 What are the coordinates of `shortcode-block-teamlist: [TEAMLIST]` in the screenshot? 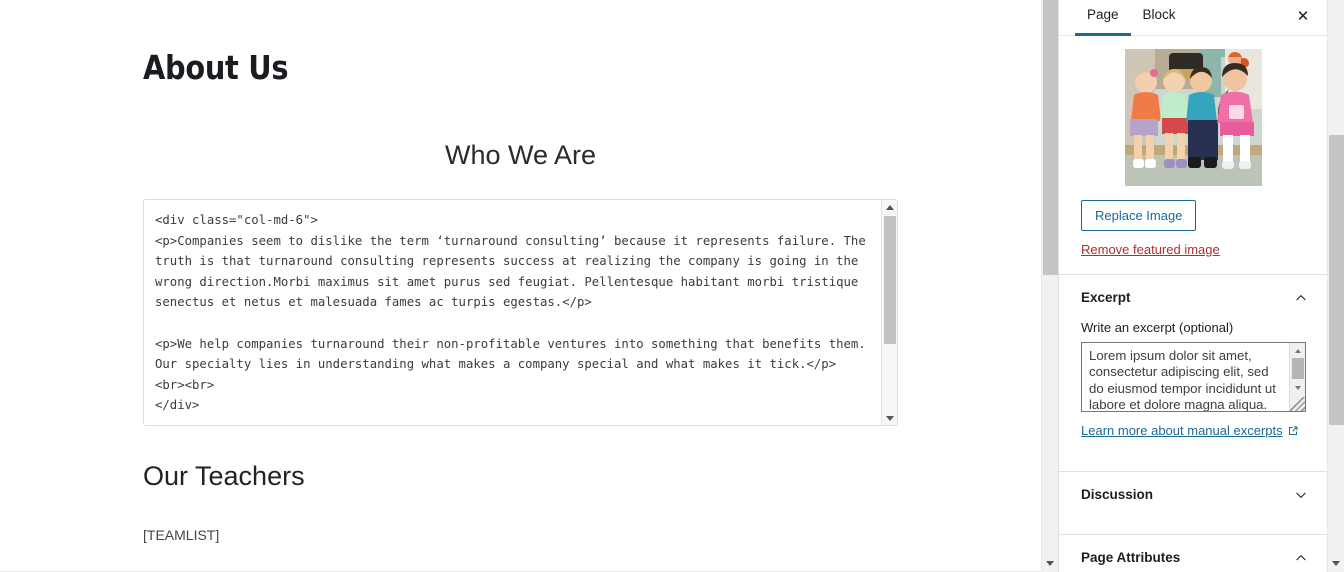 It's located at (181, 535).